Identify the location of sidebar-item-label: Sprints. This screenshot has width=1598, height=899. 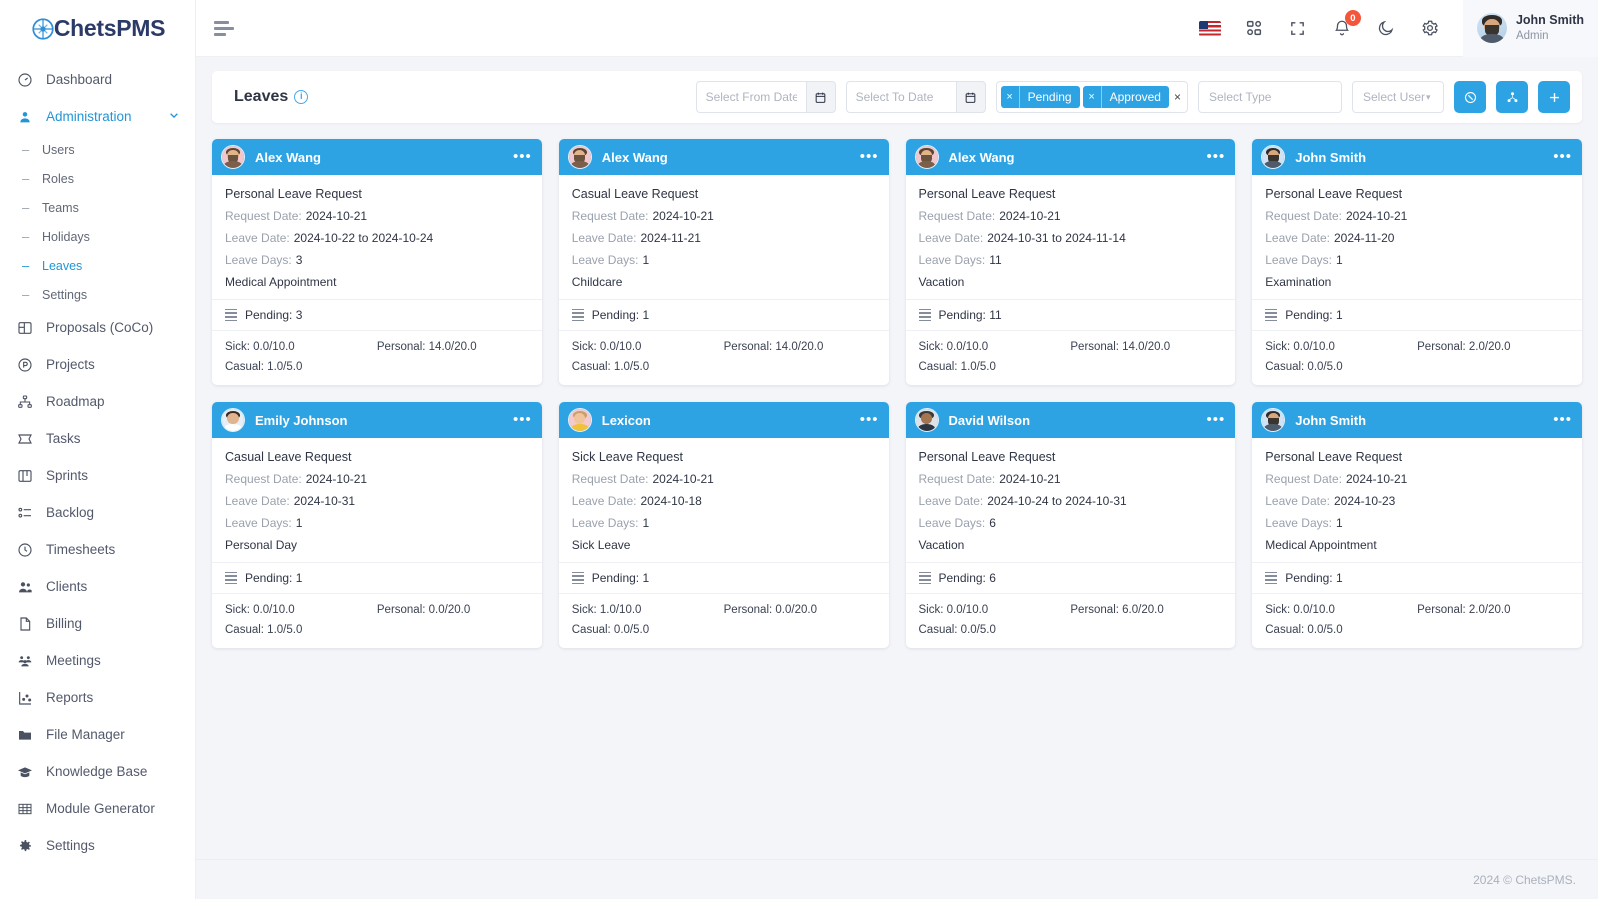
(67, 475).